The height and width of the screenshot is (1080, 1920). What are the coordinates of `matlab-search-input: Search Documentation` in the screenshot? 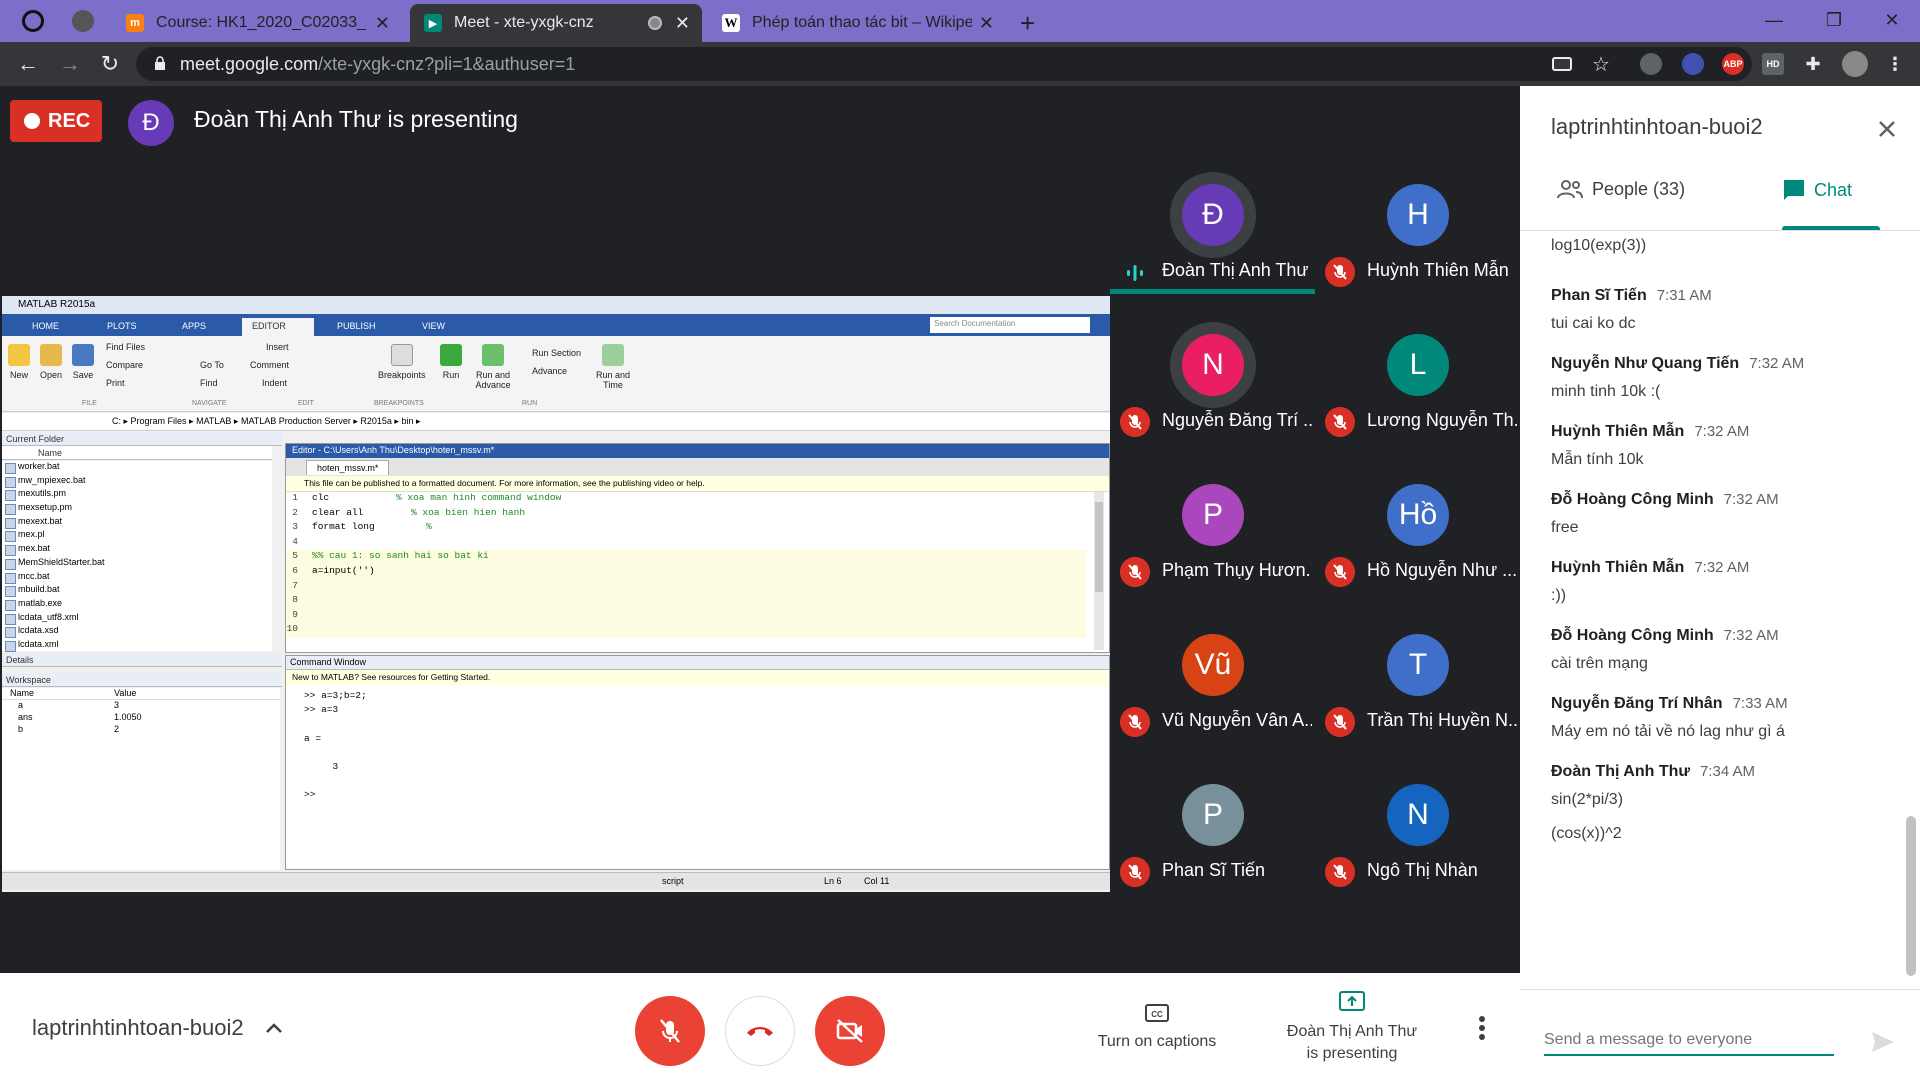 It's located at (1010, 325).